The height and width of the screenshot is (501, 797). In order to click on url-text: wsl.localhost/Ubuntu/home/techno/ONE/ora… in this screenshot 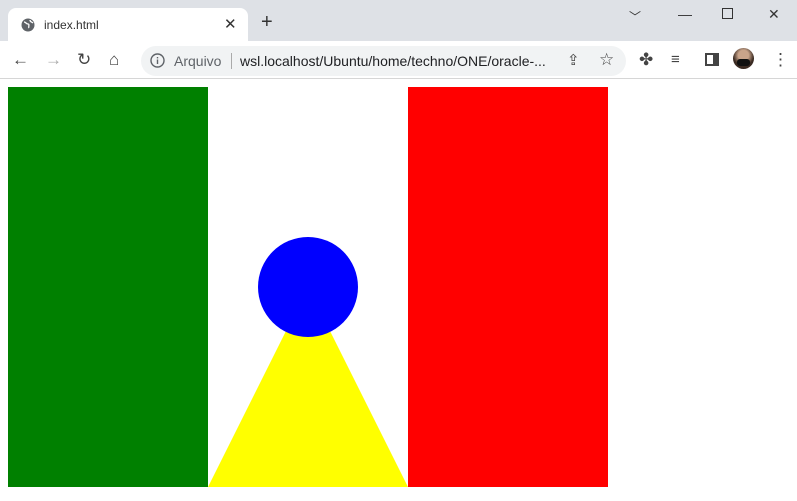, I will do `click(393, 61)`.